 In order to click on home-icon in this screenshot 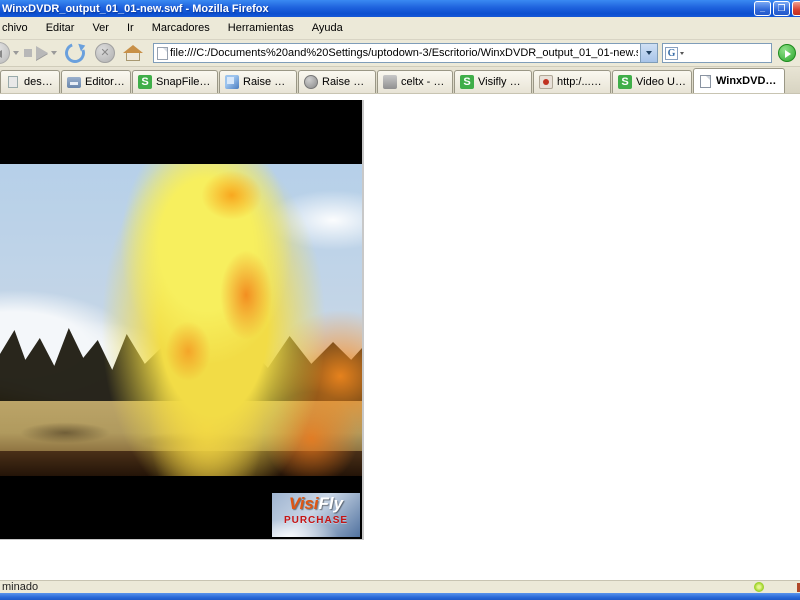, I will do `click(133, 53)`.